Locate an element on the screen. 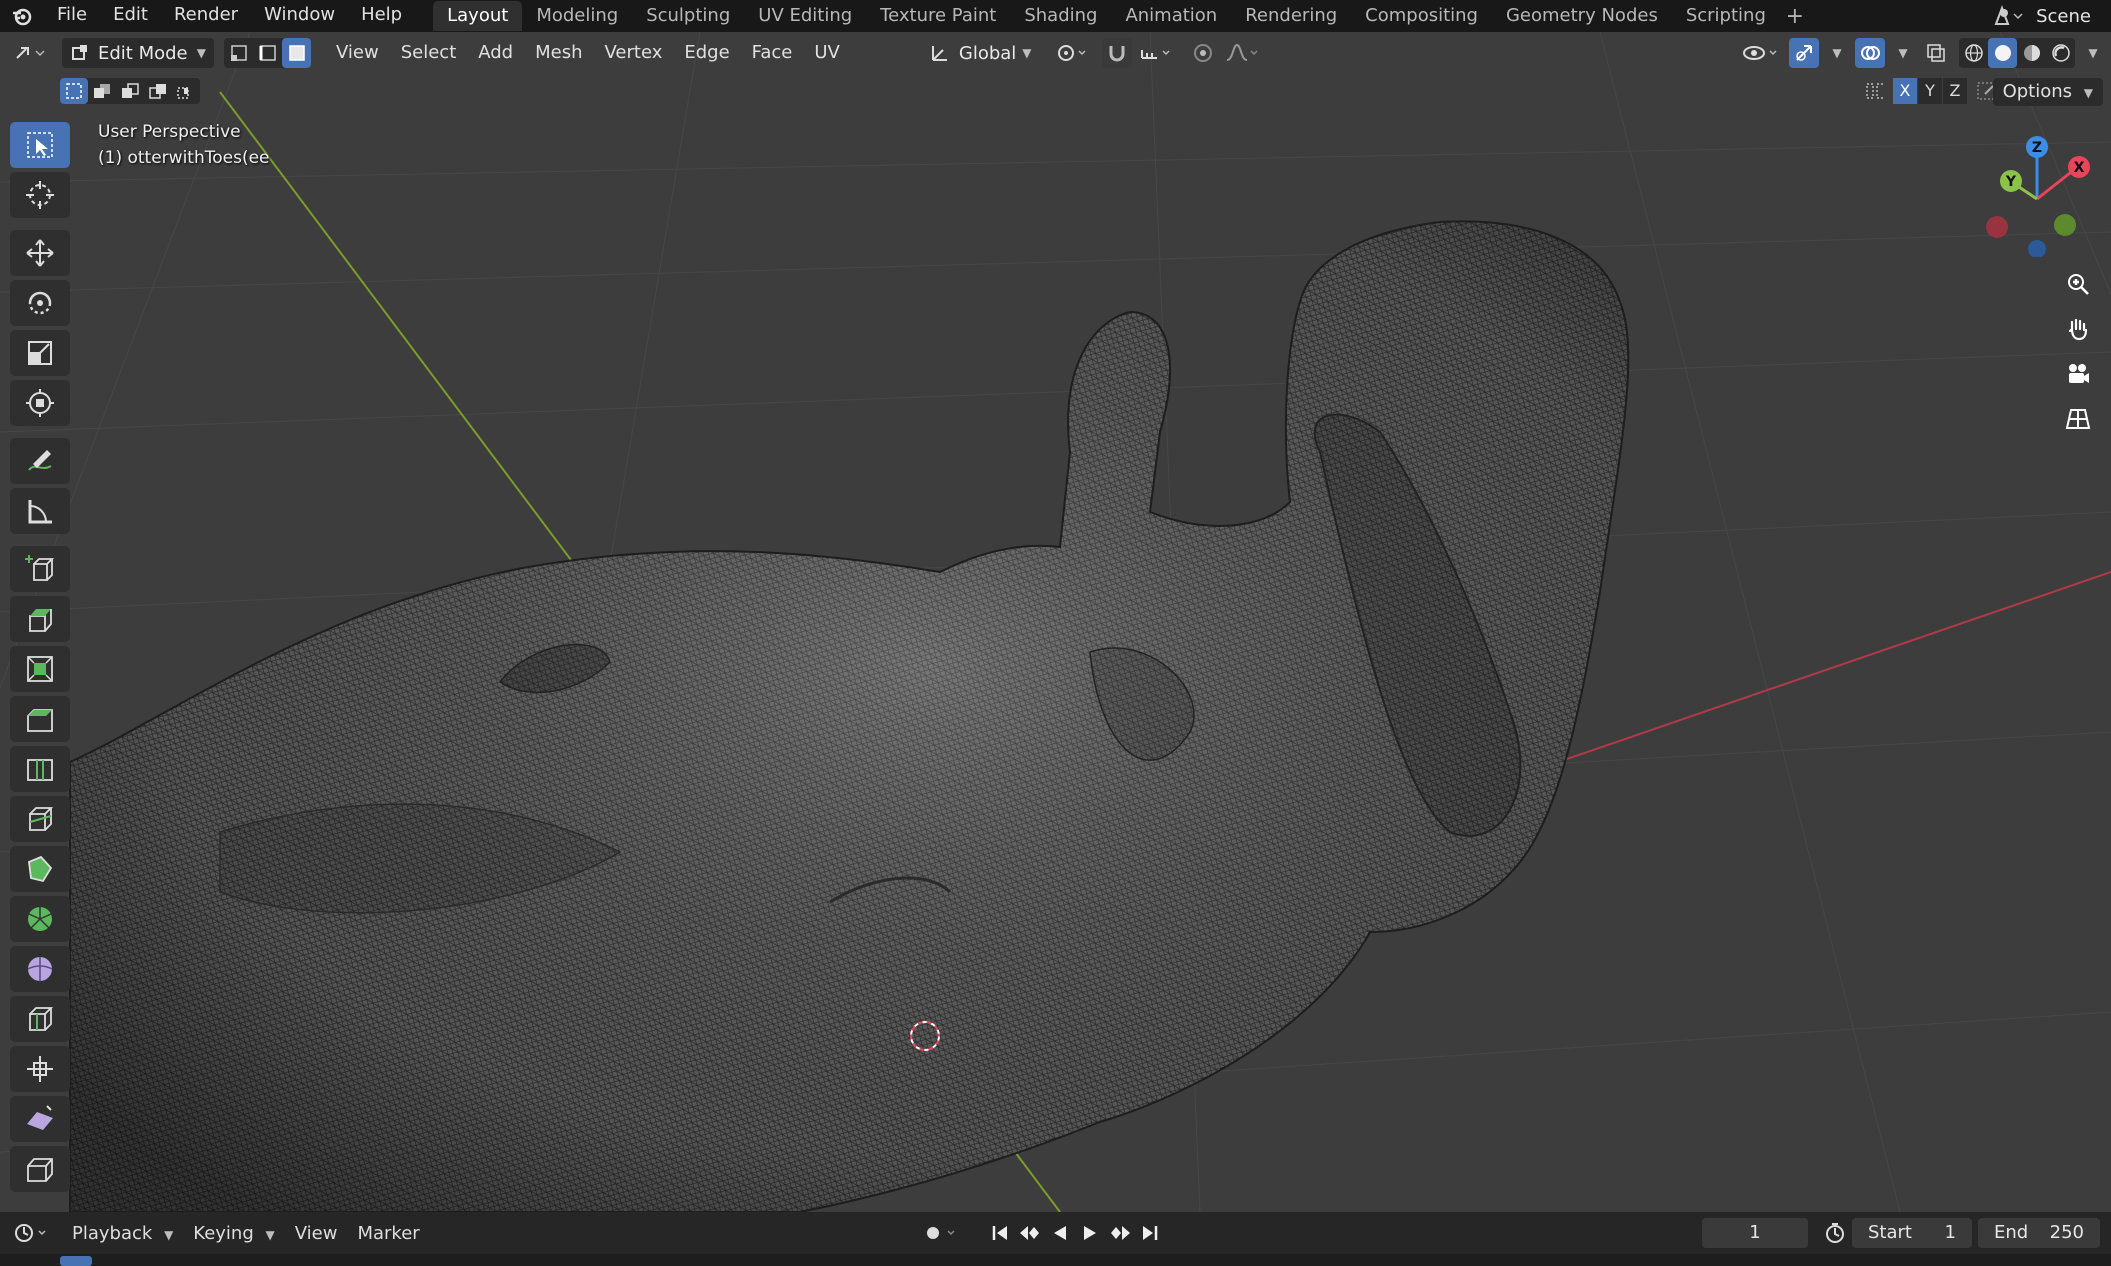  menu-help: Help is located at coordinates (381, 16).